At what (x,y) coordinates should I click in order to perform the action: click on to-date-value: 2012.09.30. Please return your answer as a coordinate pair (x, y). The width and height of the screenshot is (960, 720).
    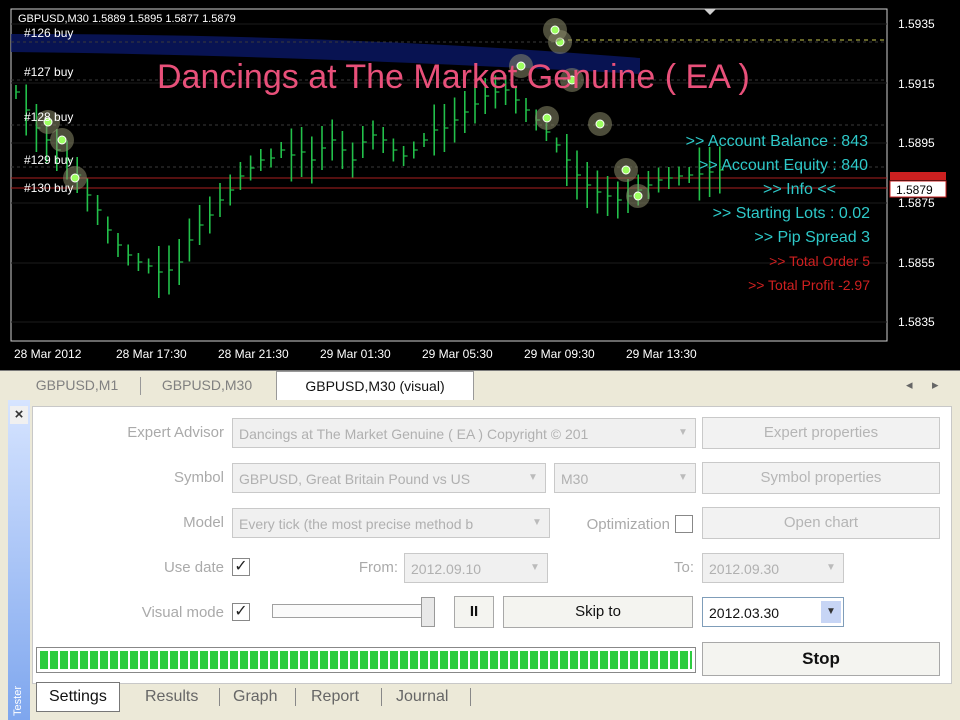
    Looking at the image, I should click on (744, 569).